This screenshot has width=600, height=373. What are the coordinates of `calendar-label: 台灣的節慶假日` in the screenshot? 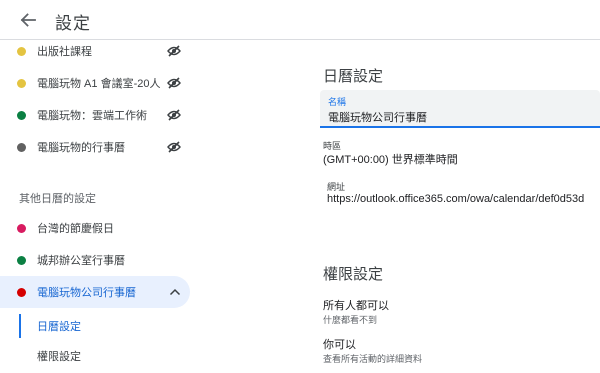 It's located at (75, 229).